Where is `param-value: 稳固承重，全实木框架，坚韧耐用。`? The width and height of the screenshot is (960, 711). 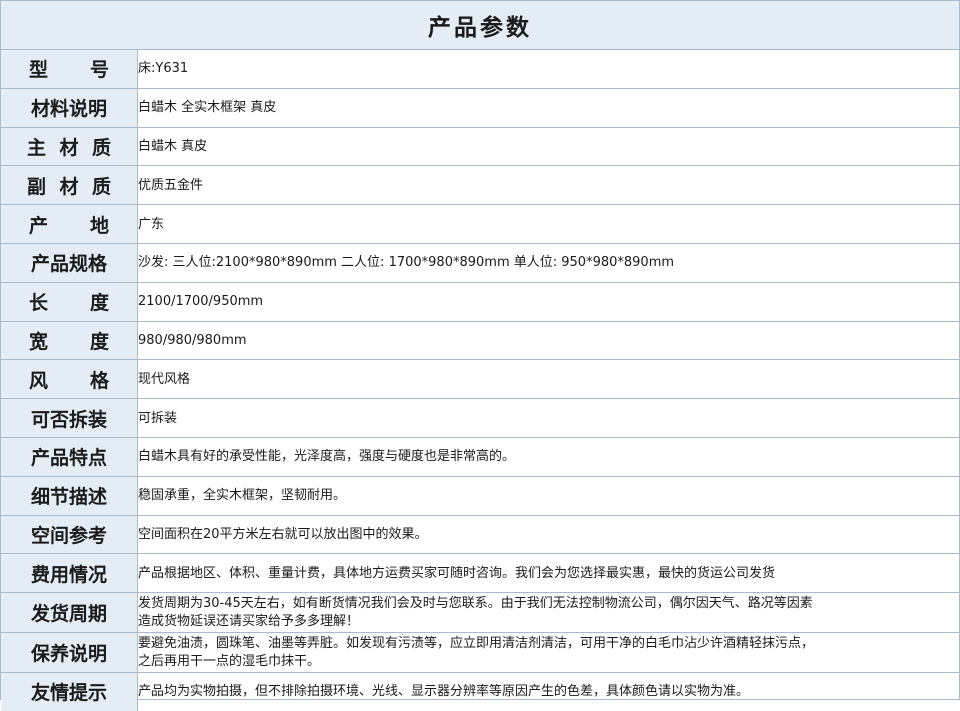 param-value: 稳固承重，全实木框架，坚韧耐用。 is located at coordinates (242, 496).